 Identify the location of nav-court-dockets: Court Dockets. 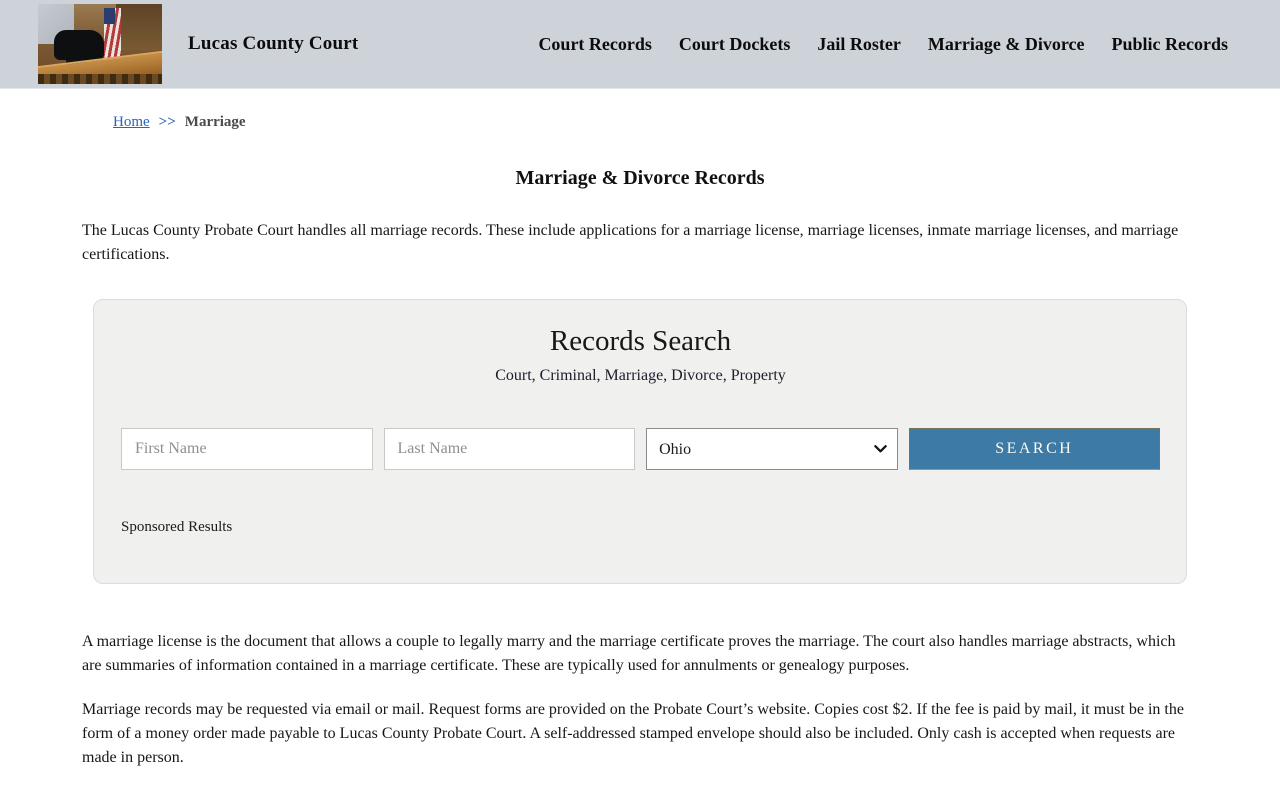
(734, 44).